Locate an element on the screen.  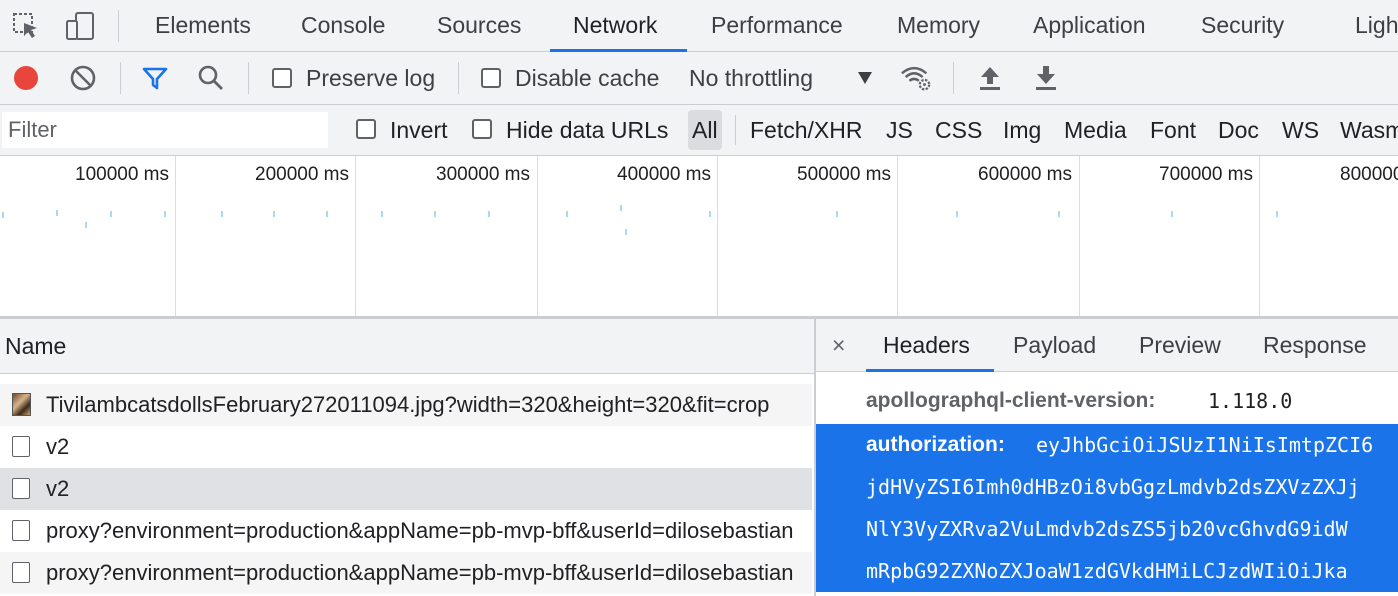
tab-performance: Performance is located at coordinates (777, 25).